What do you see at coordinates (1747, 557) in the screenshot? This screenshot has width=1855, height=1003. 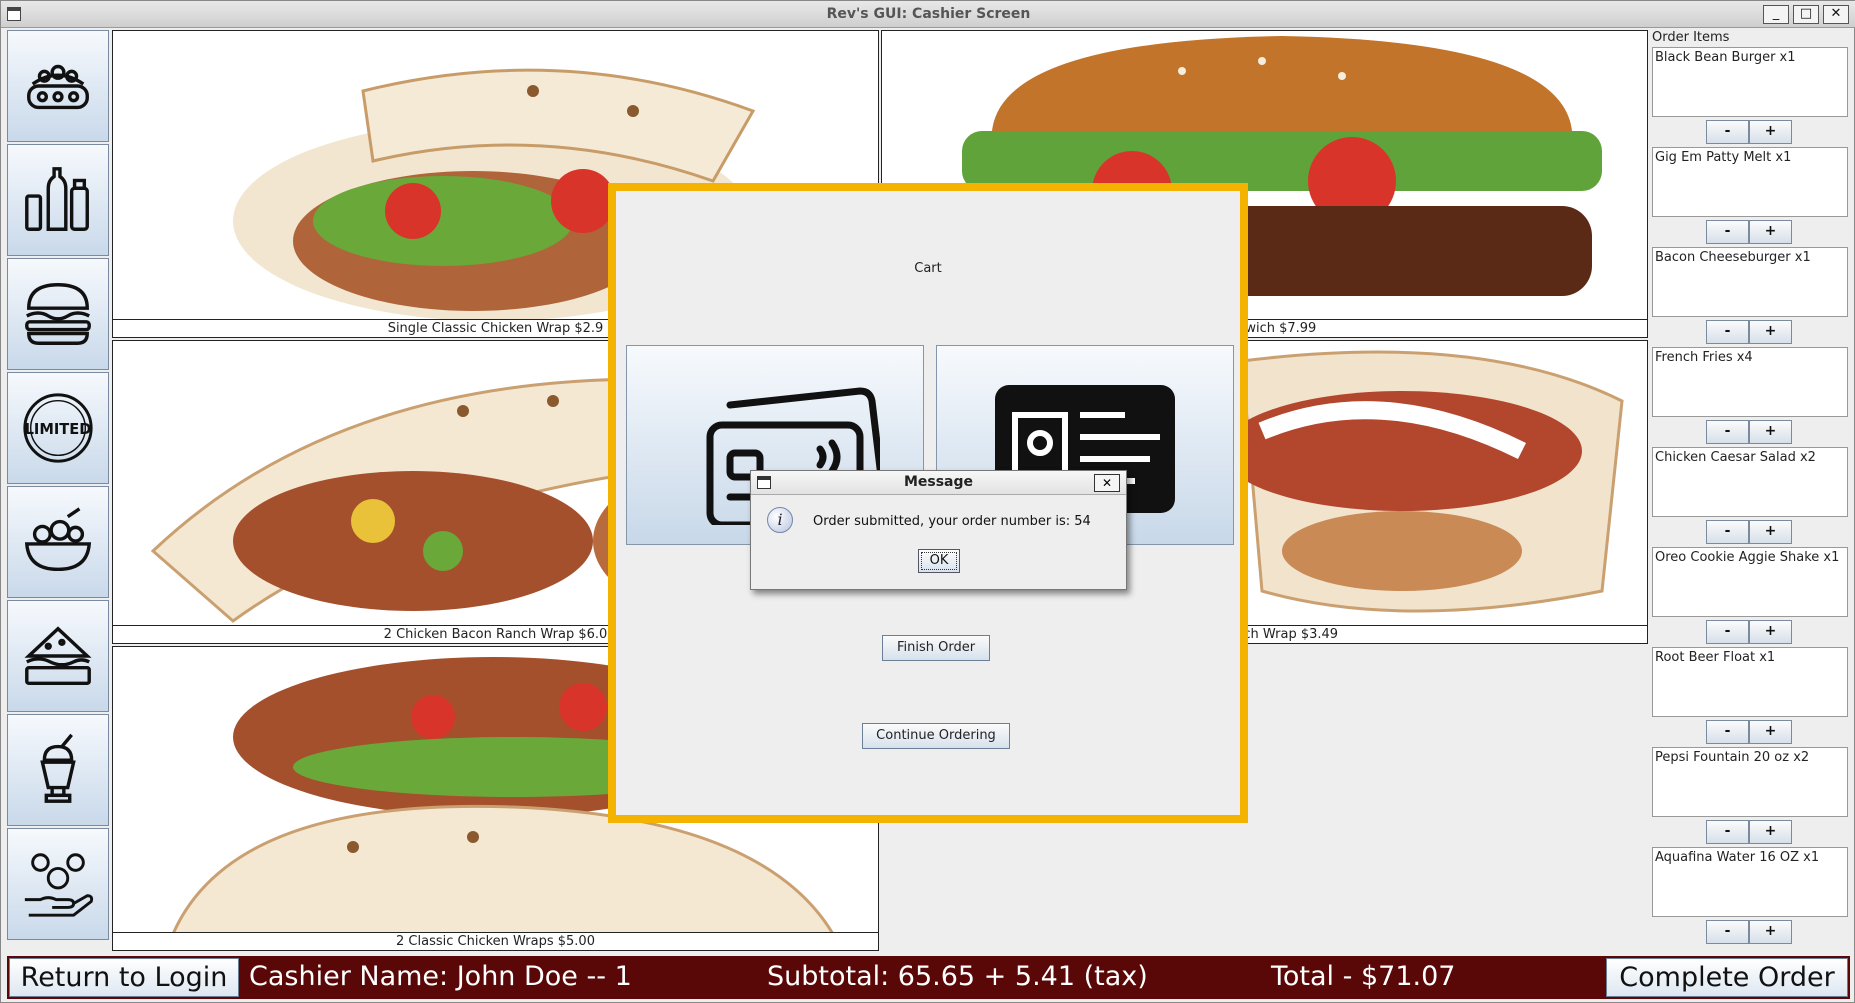 I see `order-item-name: Oreo Cookie Aggie Shake x1` at bounding box center [1747, 557].